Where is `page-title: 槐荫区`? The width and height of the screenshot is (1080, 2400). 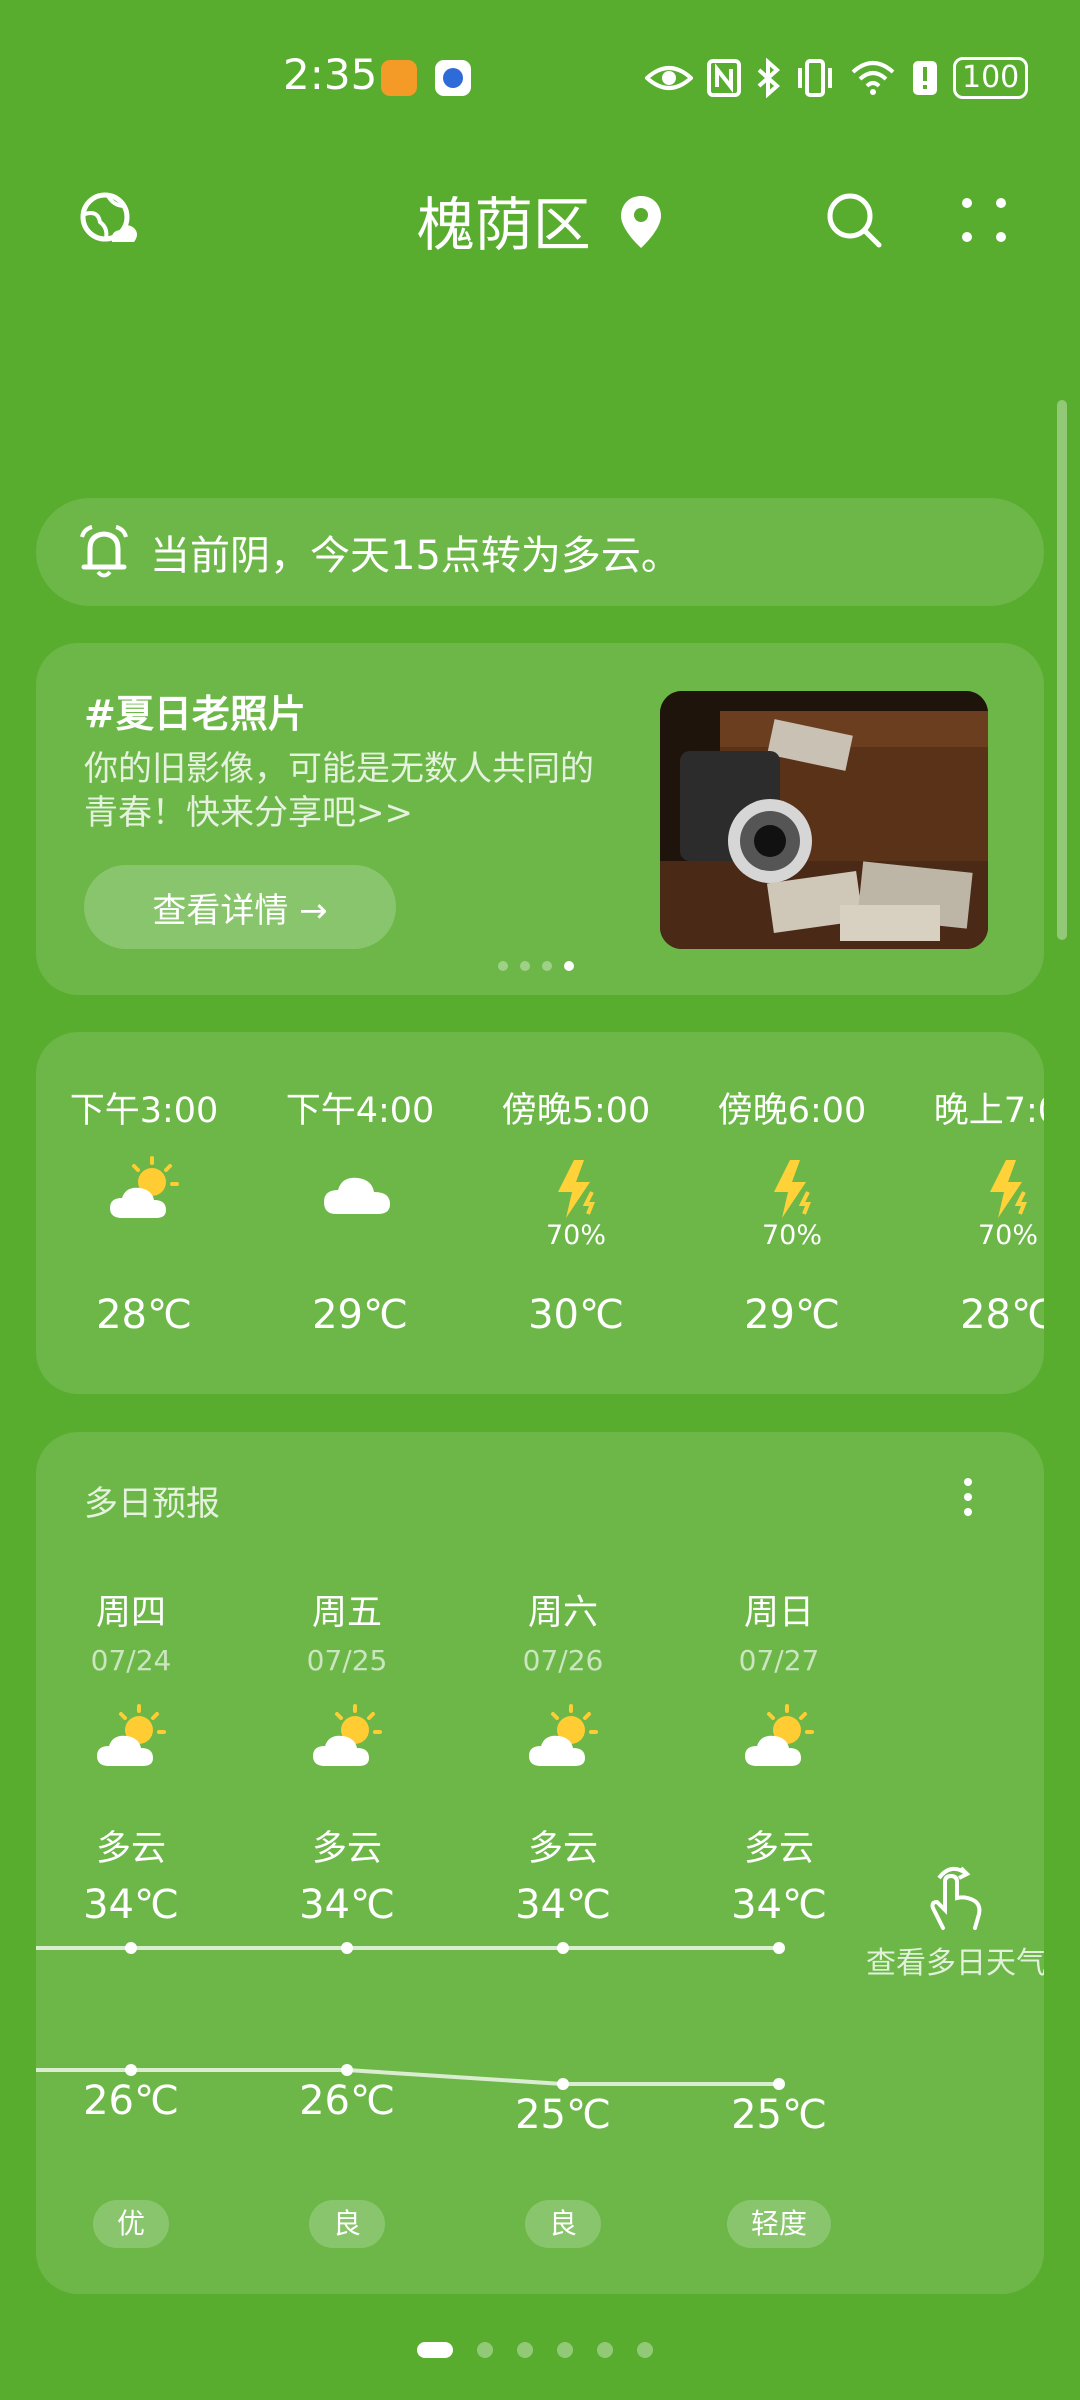
page-title: 槐荫区 is located at coordinates (540, 221).